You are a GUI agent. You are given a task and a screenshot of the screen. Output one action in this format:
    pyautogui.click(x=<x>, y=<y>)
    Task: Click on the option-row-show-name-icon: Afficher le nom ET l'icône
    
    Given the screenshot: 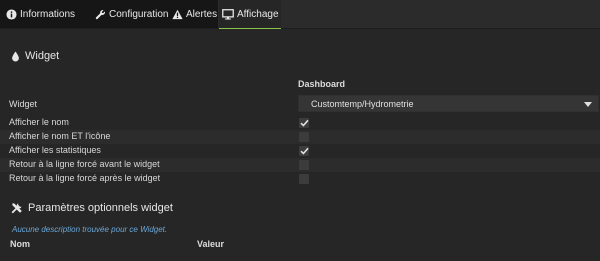 What is the action you would take?
    pyautogui.click(x=300, y=137)
    